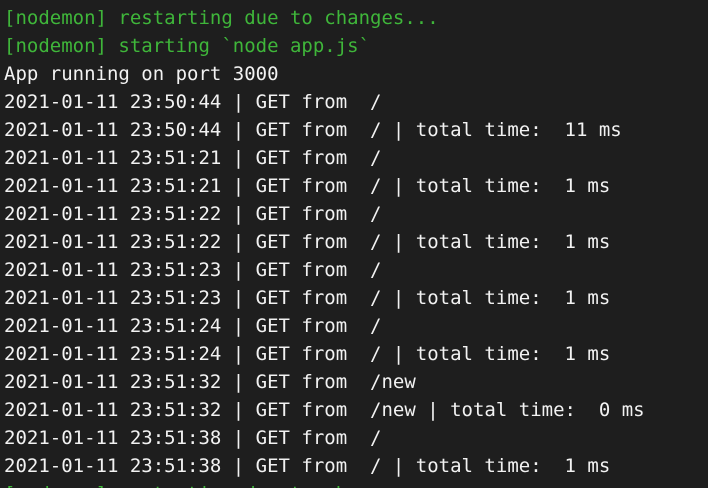 This screenshot has height=488, width=708. Describe the element at coordinates (193, 102) in the screenshot. I see `terminal-line: 2021-01-11 23:50:44 | GET from /` at that location.